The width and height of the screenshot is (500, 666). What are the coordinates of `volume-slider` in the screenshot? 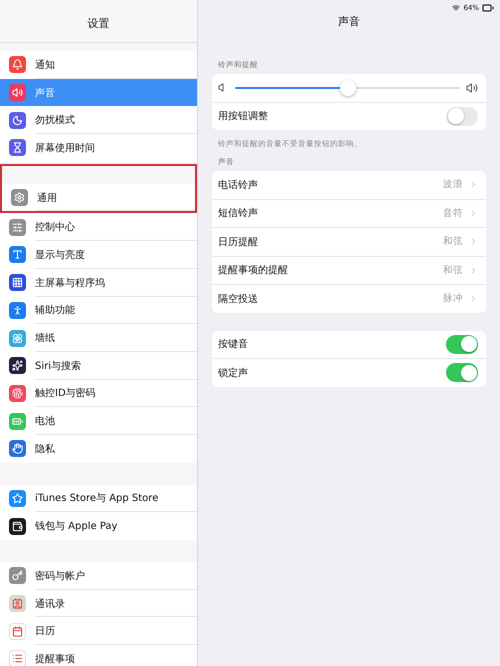 It's located at (347, 88).